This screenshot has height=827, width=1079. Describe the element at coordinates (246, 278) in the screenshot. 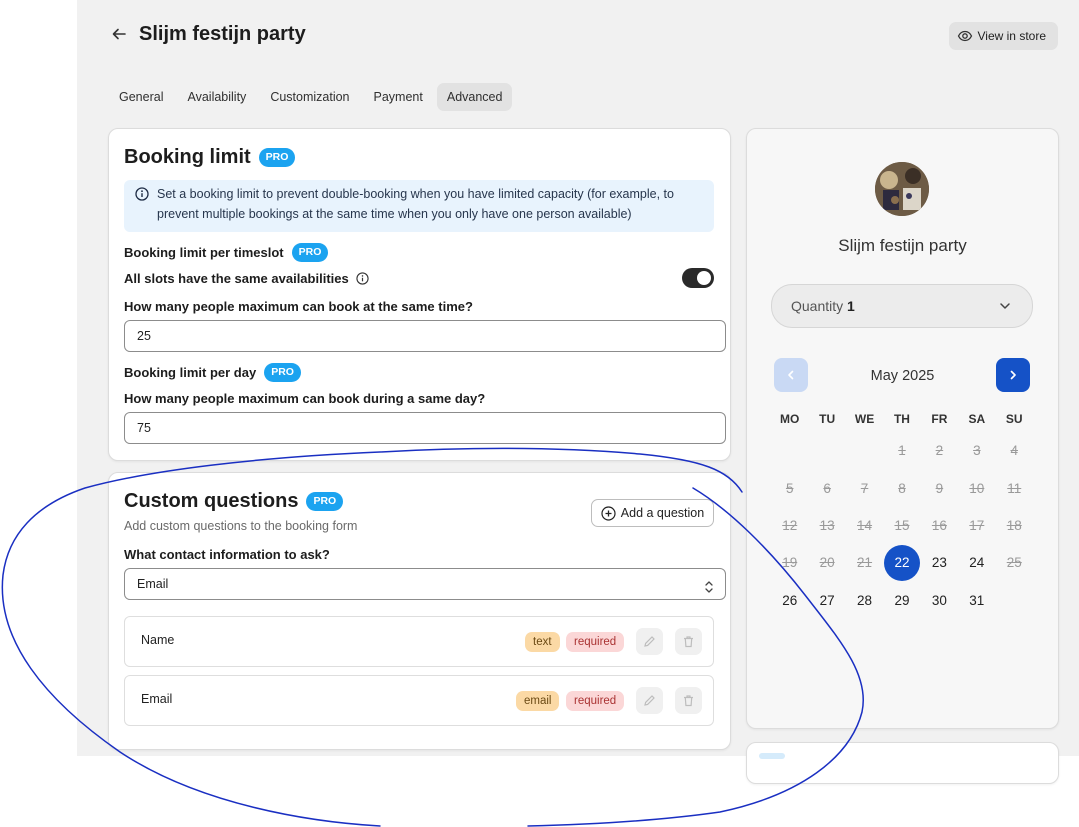

I see `same-availabilities-row: All slots have the same availabilities` at that location.